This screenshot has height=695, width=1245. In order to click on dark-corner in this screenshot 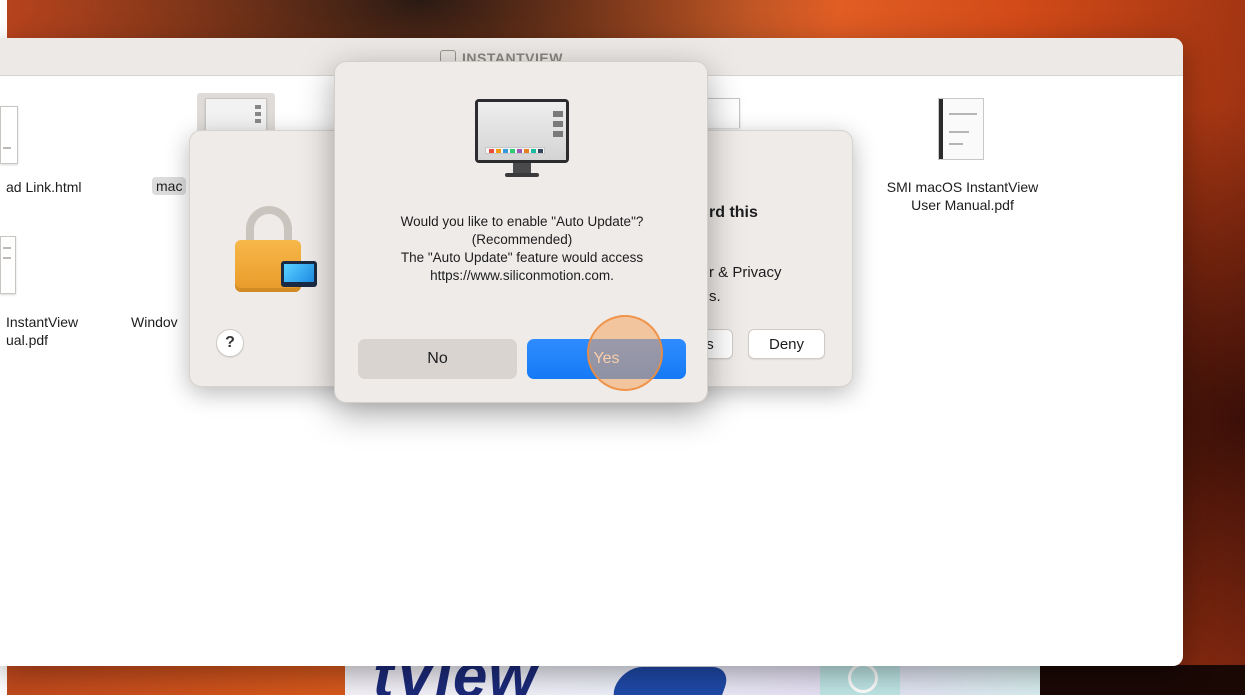, I will do `click(1142, 680)`.